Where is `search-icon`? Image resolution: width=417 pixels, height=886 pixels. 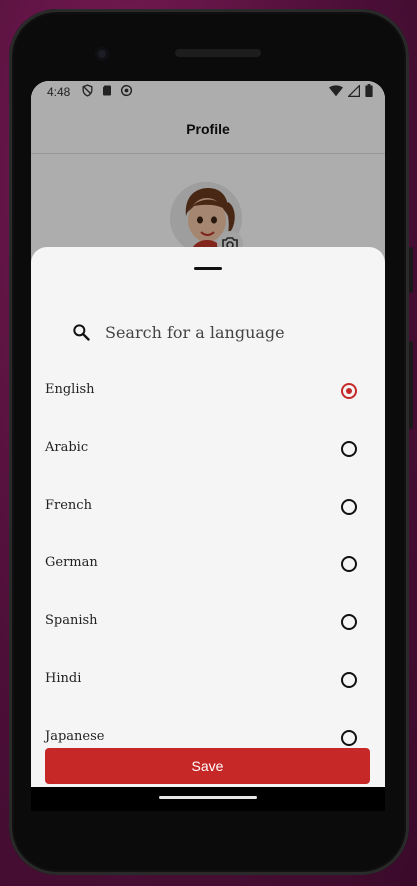
search-icon is located at coordinates (81, 332).